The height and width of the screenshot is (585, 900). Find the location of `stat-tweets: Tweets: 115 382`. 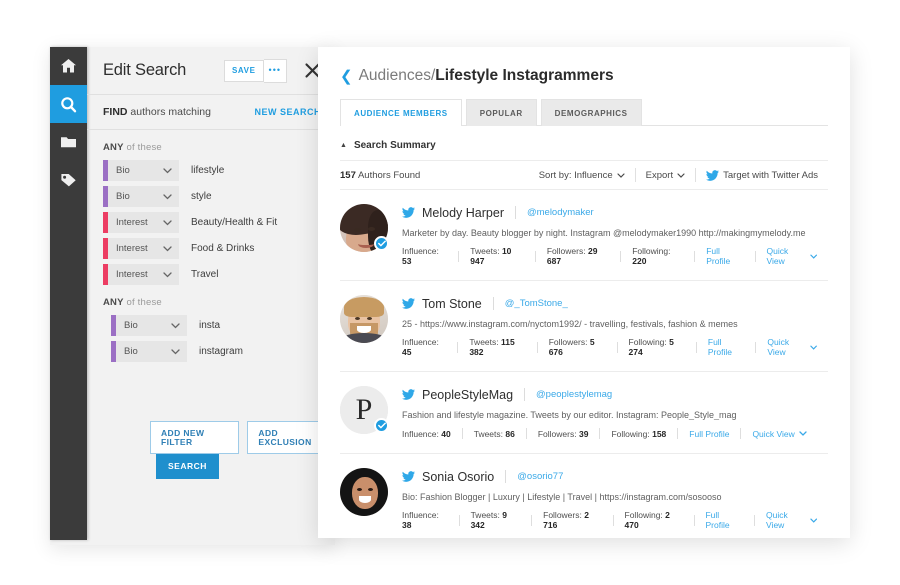

stat-tweets: Tweets: 115 382 is located at coordinates (502, 347).